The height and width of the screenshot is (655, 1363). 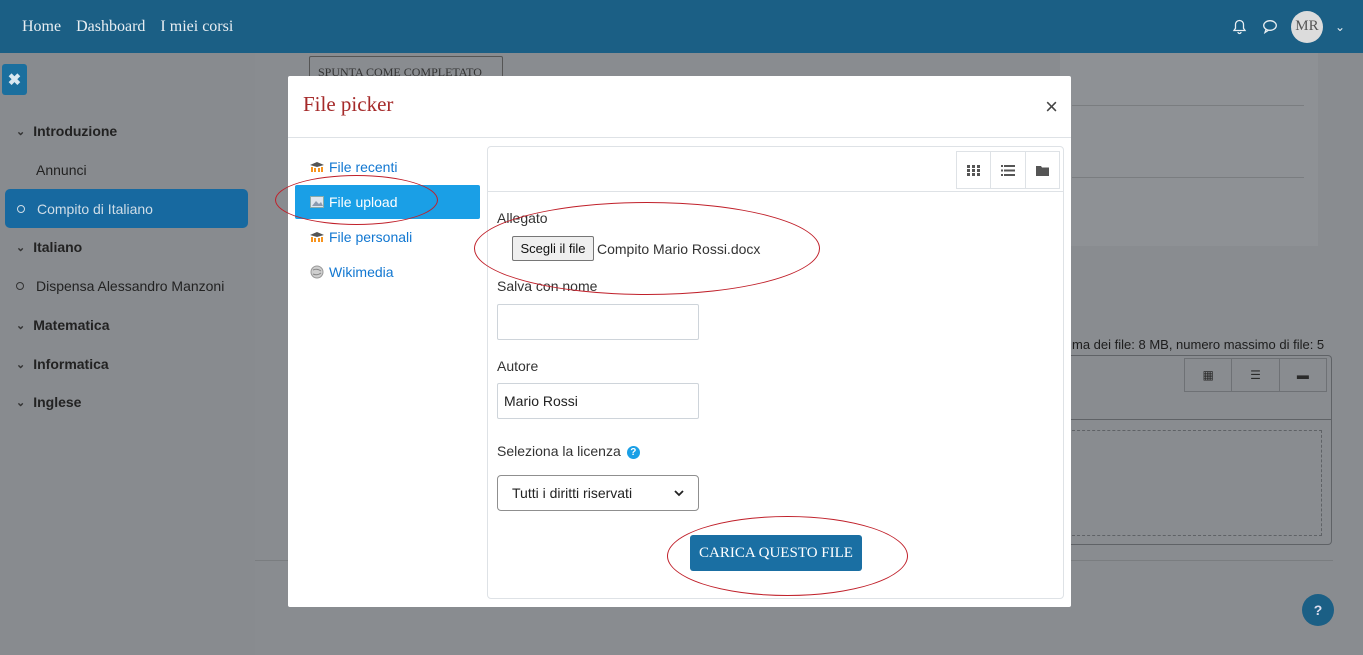 What do you see at coordinates (559, 451) in the screenshot?
I see `license-label: Seleziona la licenza` at bounding box center [559, 451].